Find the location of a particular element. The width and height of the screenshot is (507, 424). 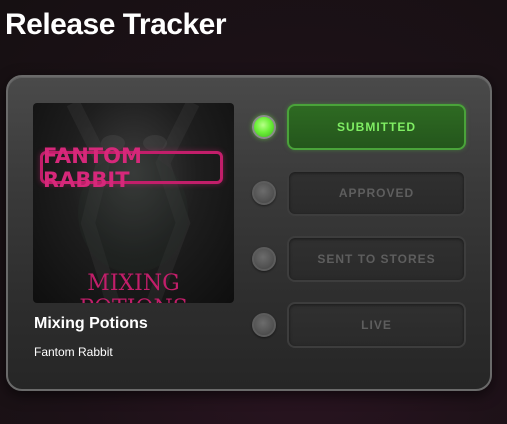

cover-title-logo: Mixing Potions is located at coordinates (133, 287).